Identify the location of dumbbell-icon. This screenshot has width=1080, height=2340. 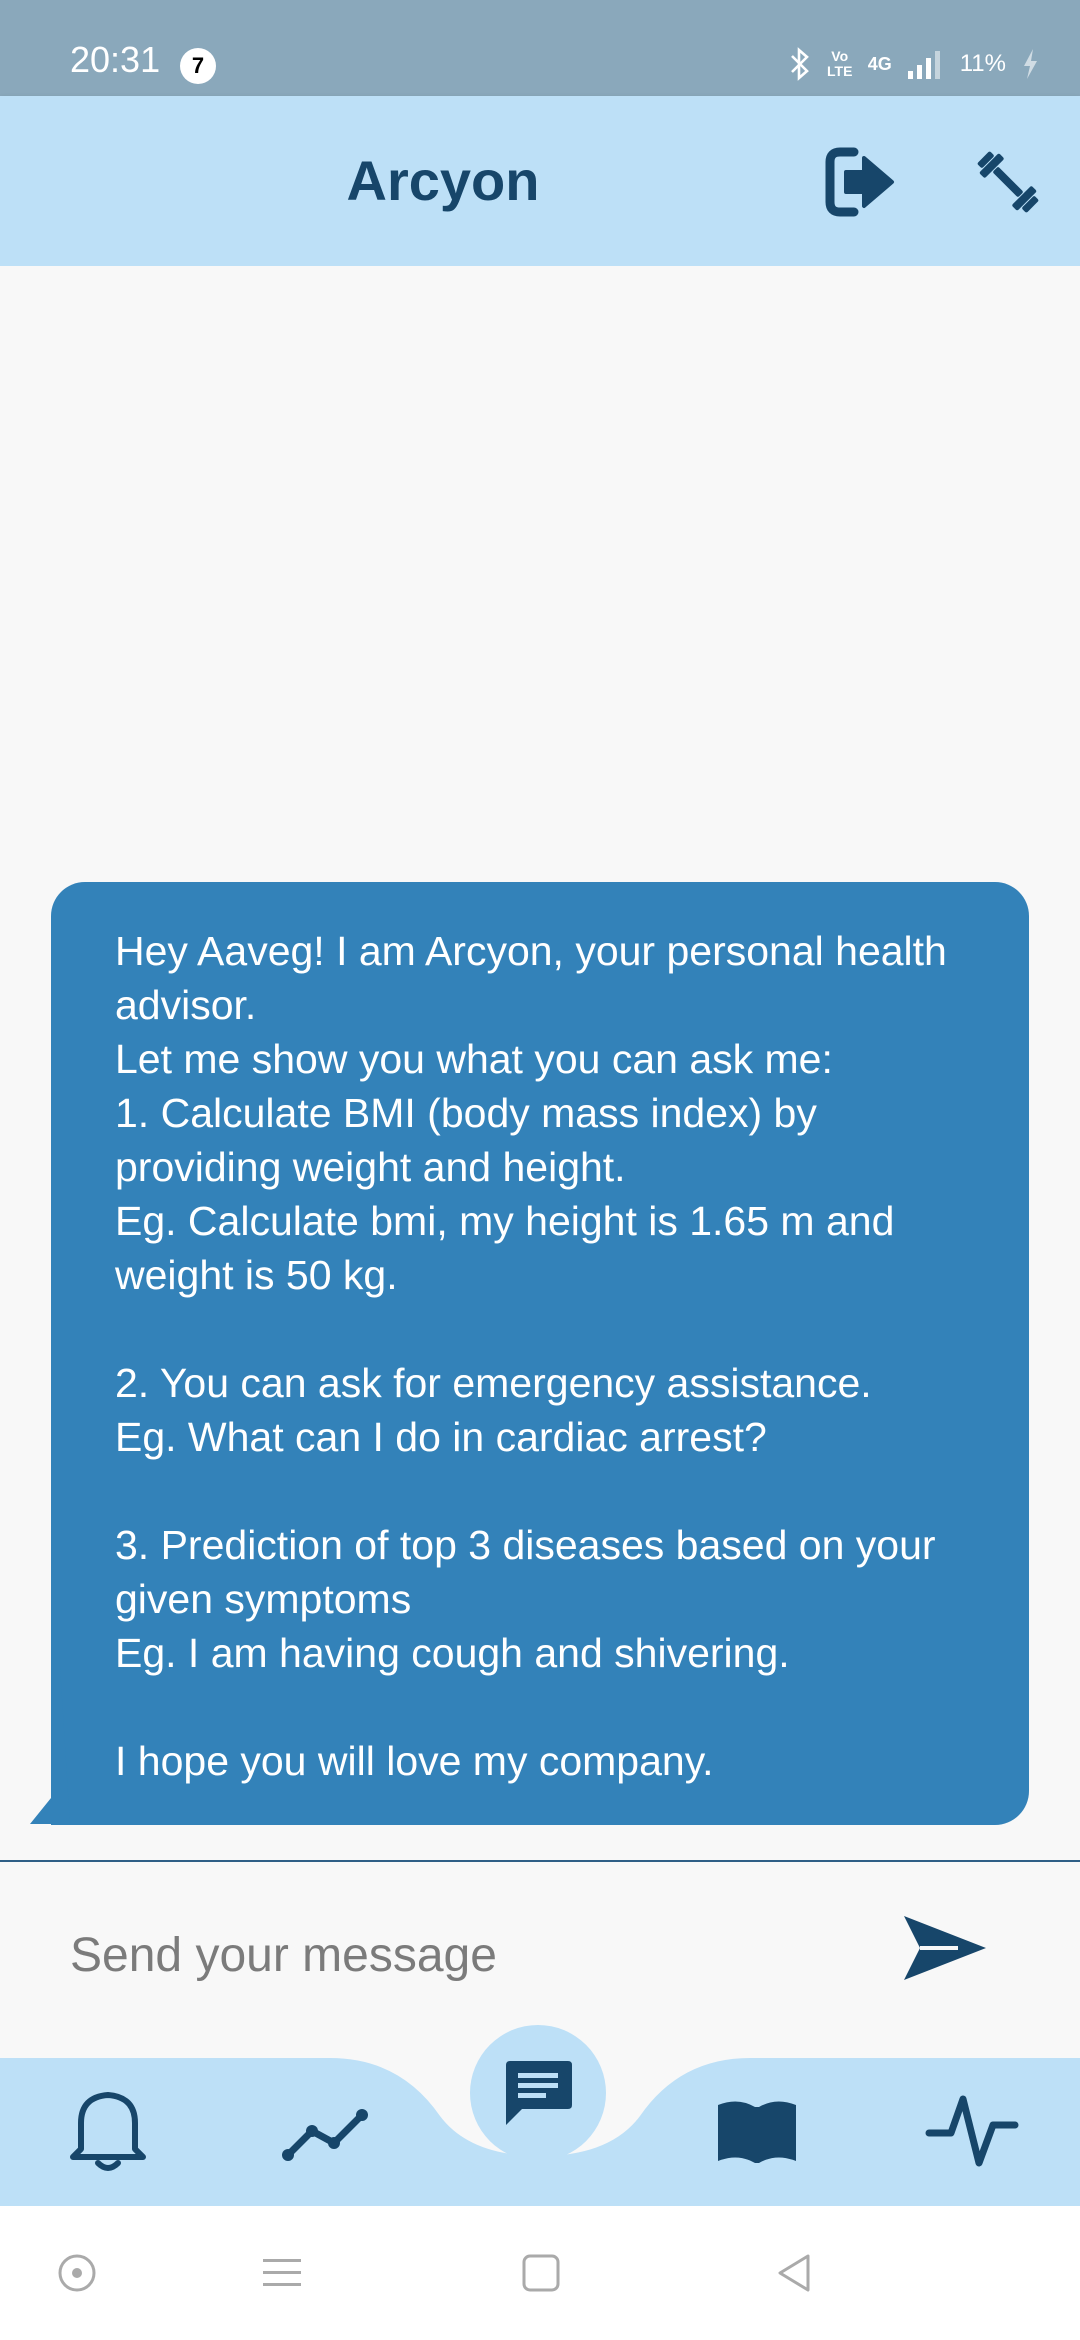
(1008, 182).